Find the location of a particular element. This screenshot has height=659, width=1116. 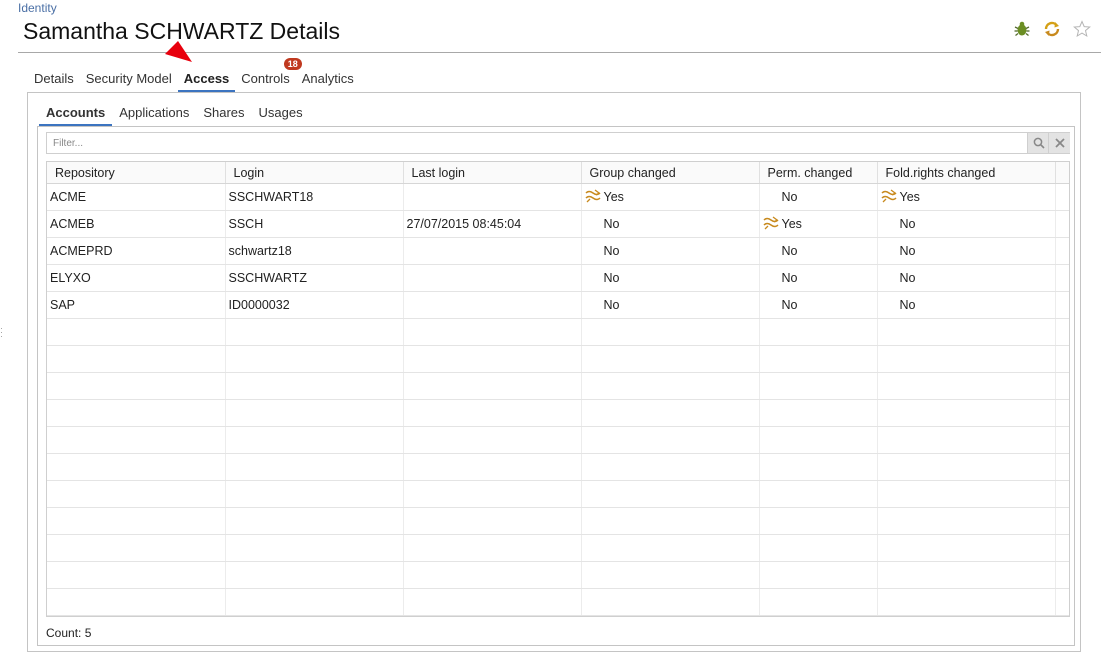

sync-icon is located at coordinates (1052, 29).